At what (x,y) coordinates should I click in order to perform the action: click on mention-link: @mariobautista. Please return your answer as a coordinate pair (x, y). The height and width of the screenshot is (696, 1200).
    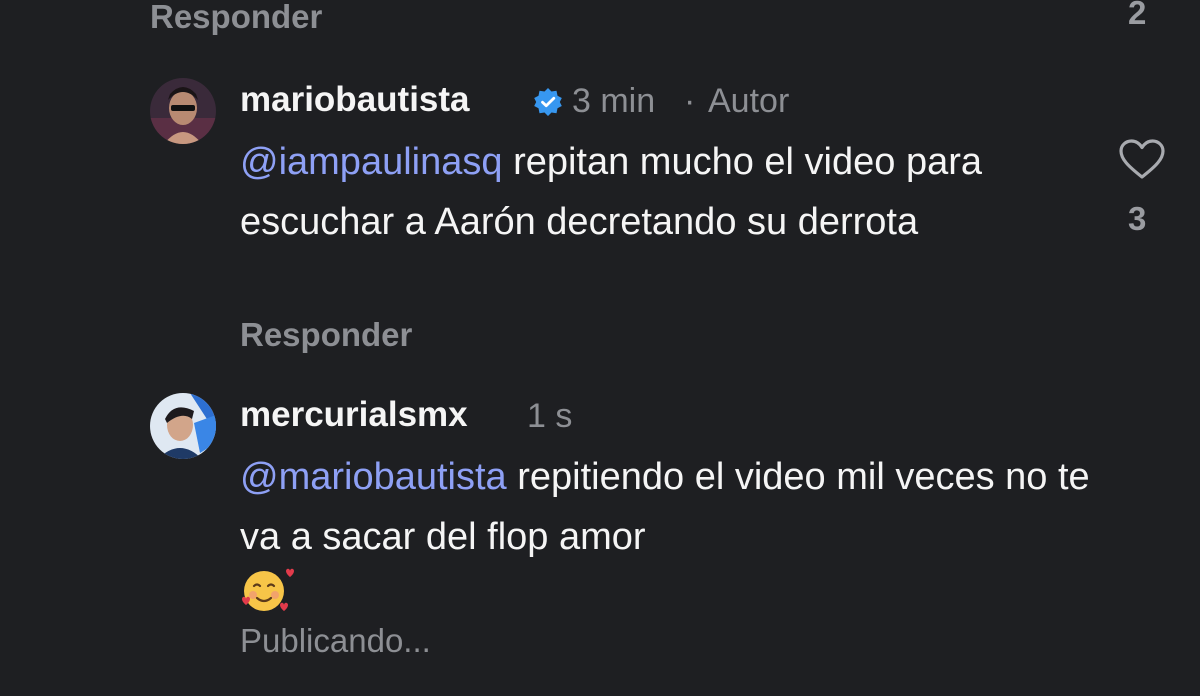
    Looking at the image, I should click on (373, 477).